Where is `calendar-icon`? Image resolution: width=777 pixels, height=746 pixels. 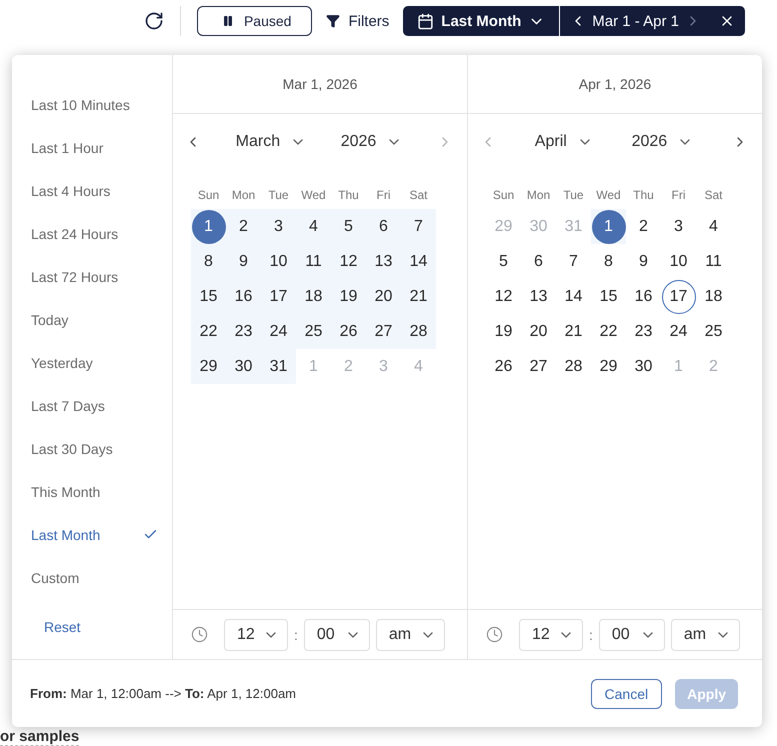 calendar-icon is located at coordinates (425, 21).